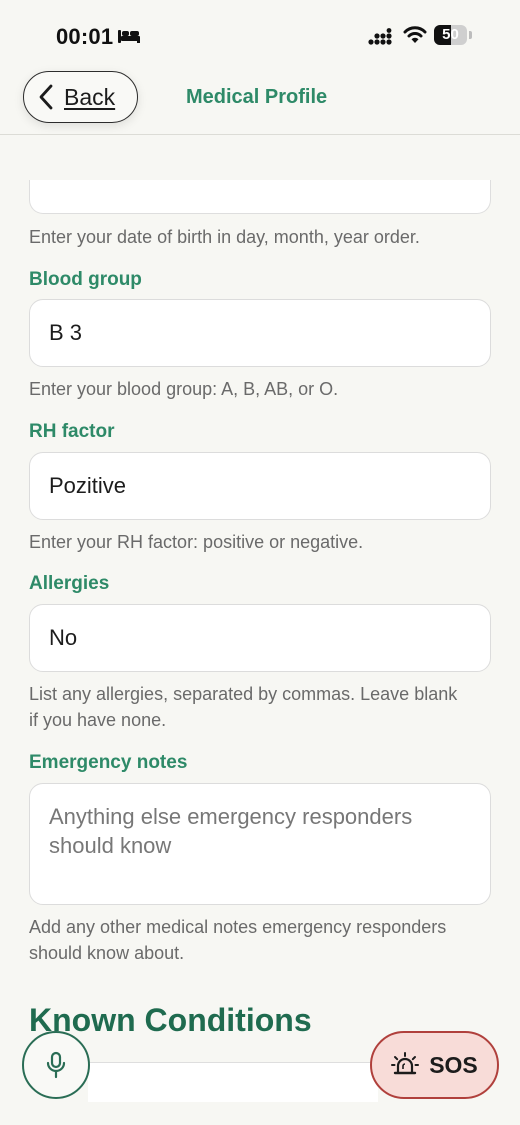  I want to click on status-time: 00:01, so click(85, 36).